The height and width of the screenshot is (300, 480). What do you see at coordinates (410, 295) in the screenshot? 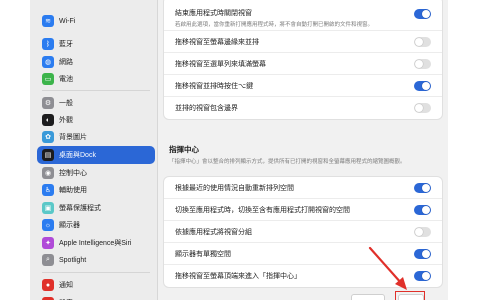
I see `annotation-highlight-box` at bounding box center [410, 295].